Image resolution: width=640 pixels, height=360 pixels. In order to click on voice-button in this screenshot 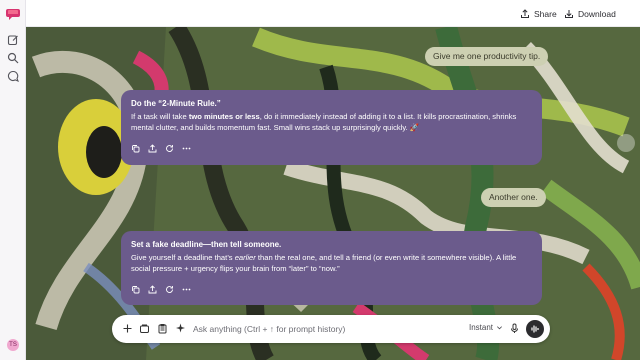, I will do `click(535, 329)`.